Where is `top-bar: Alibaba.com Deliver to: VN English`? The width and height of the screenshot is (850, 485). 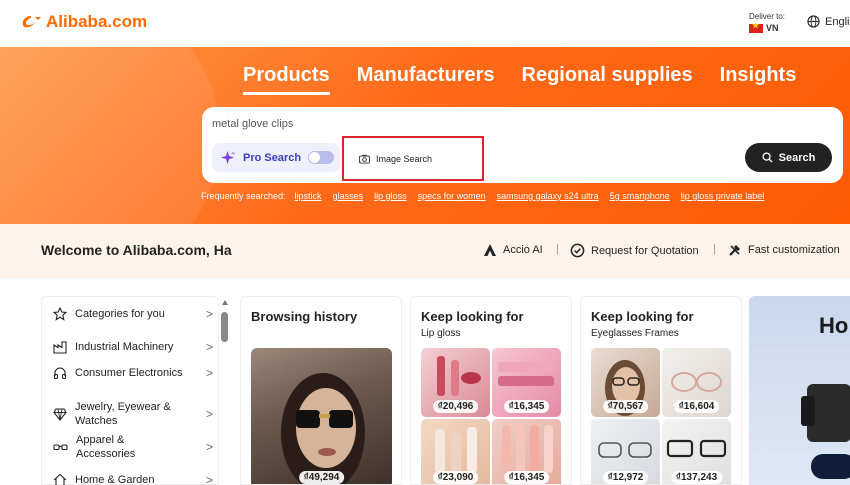
top-bar: Alibaba.com Deliver to: VN English is located at coordinates (425, 23).